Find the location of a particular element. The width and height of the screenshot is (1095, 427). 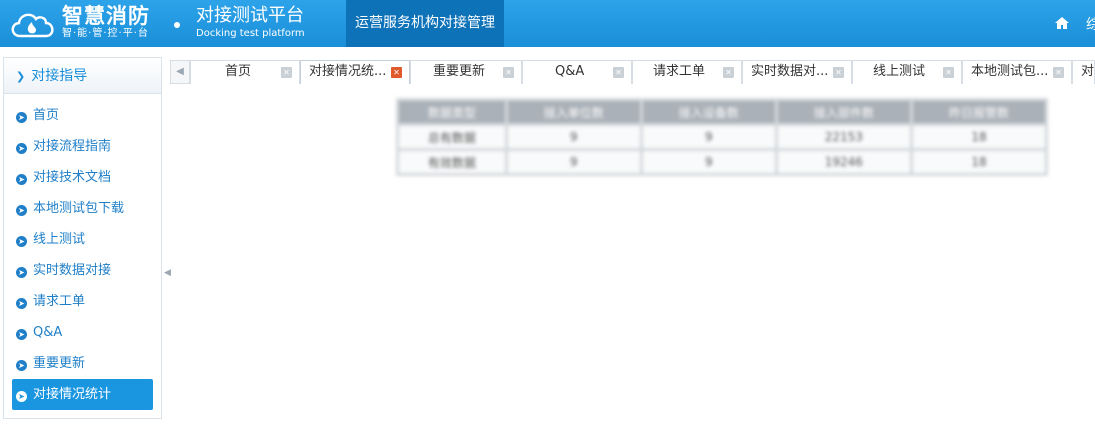

tab-scroll-left-button: ◀ is located at coordinates (180, 72).